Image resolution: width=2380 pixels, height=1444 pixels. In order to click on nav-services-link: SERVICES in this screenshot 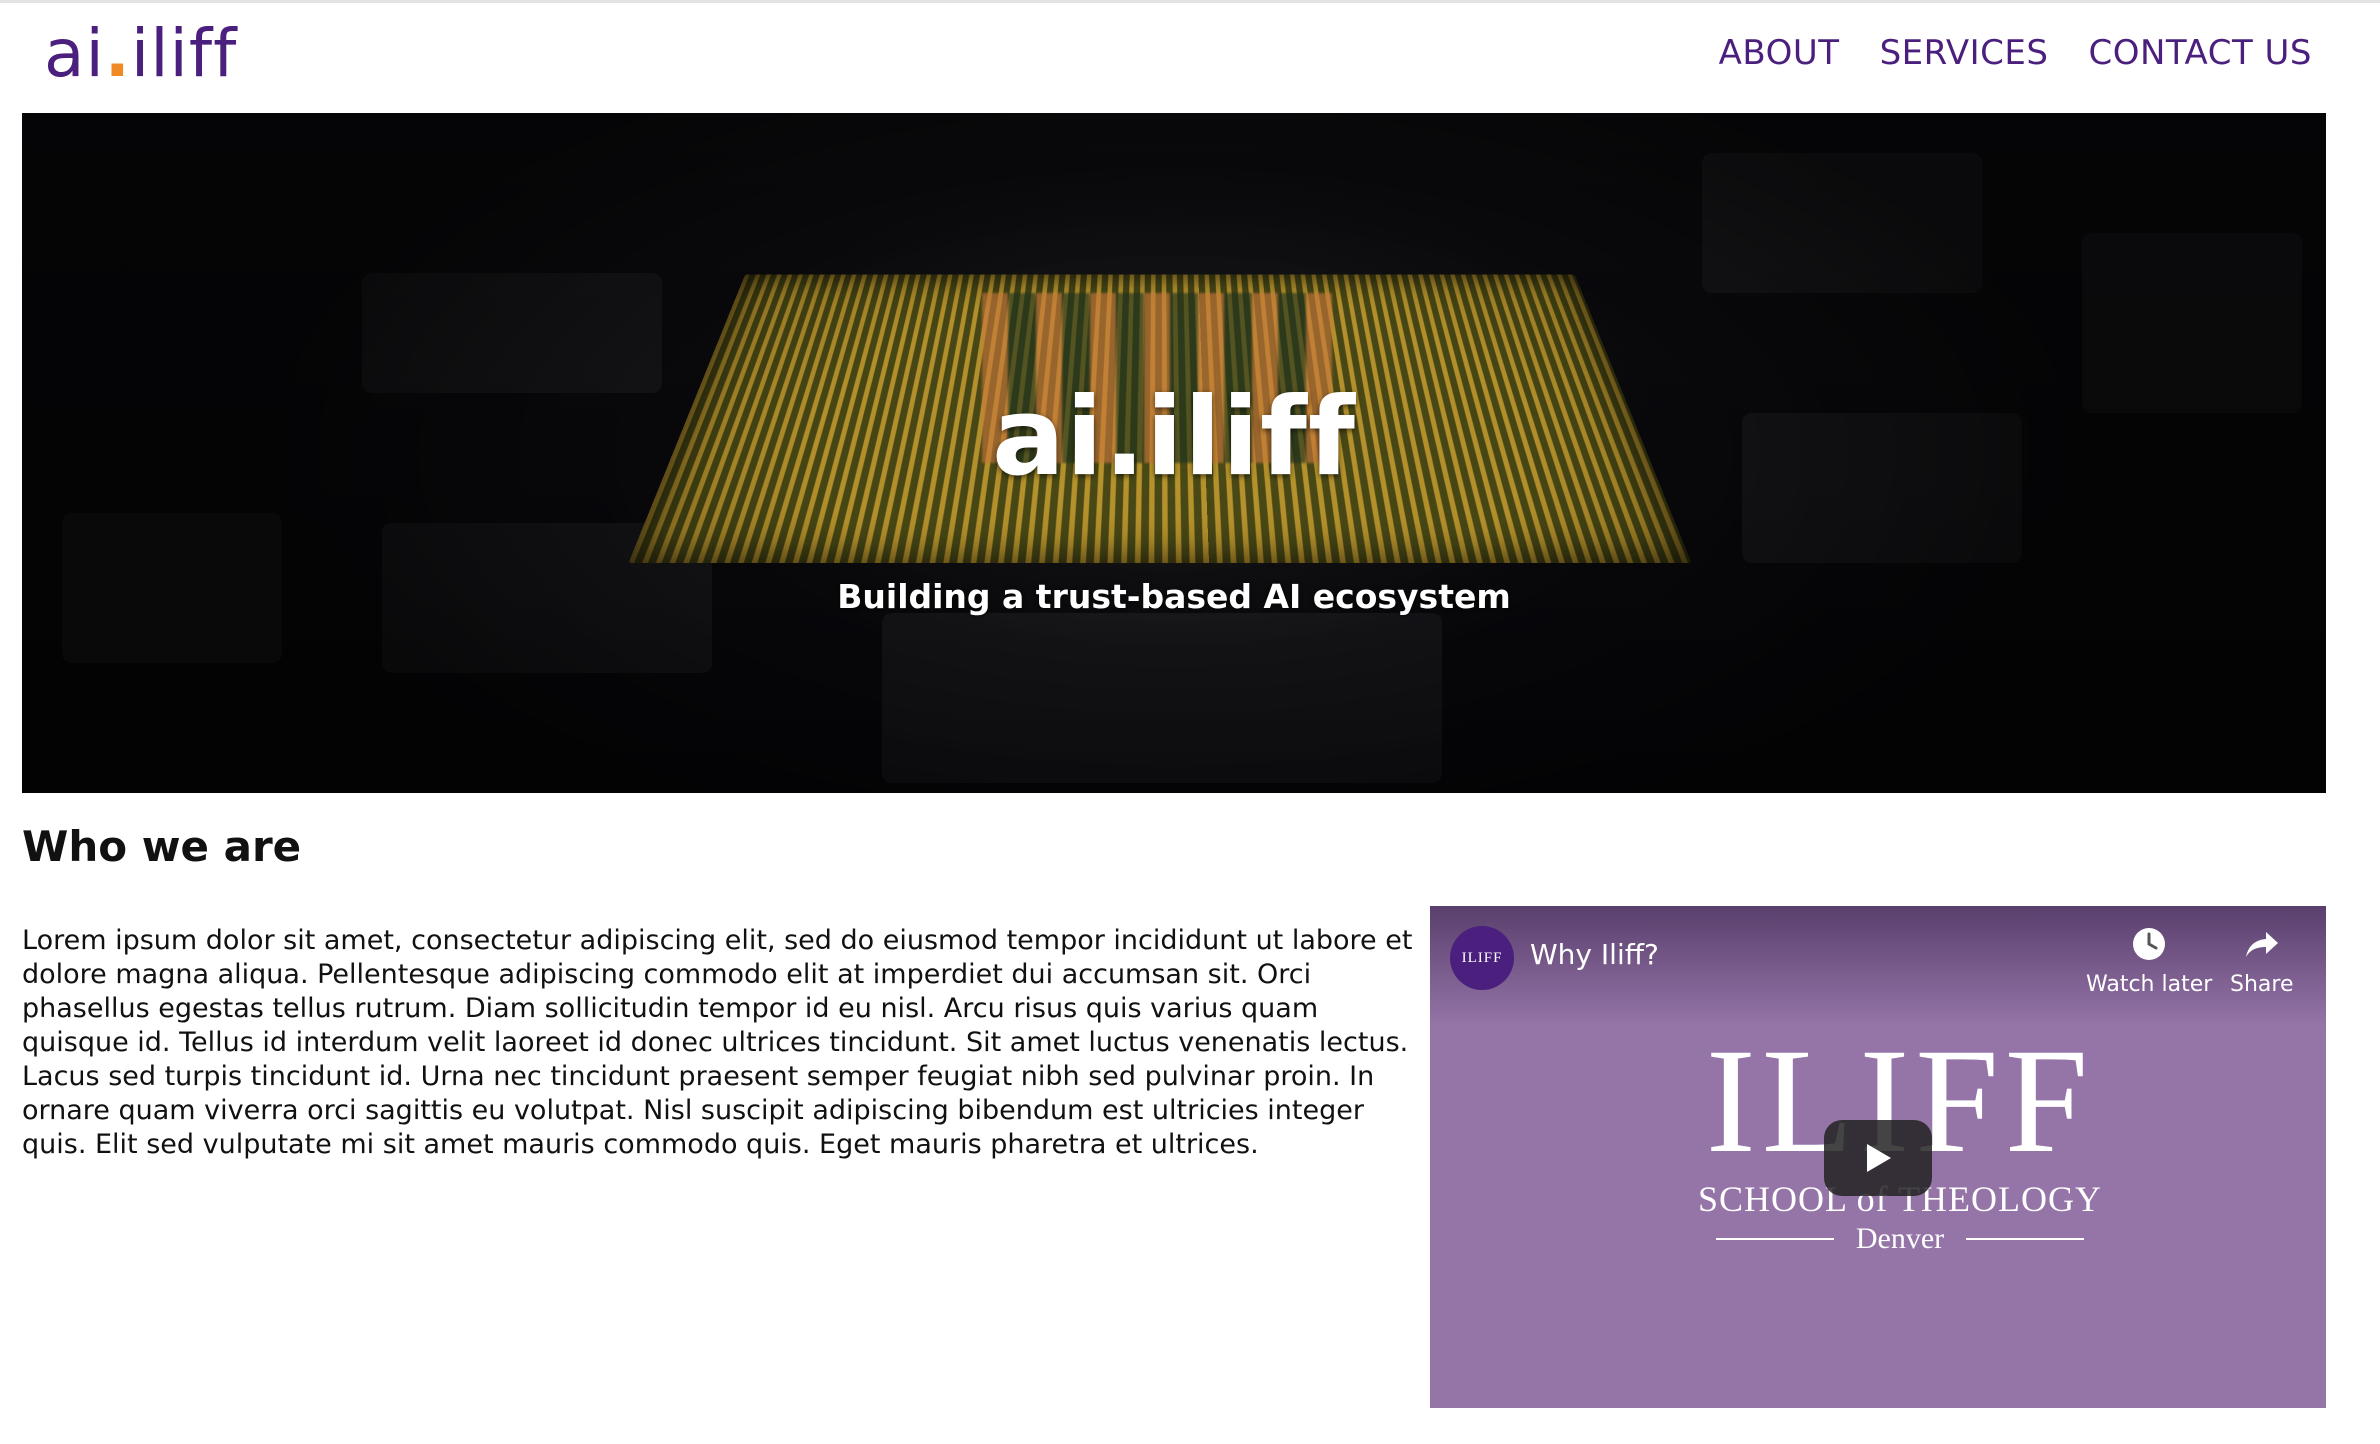, I will do `click(1964, 53)`.